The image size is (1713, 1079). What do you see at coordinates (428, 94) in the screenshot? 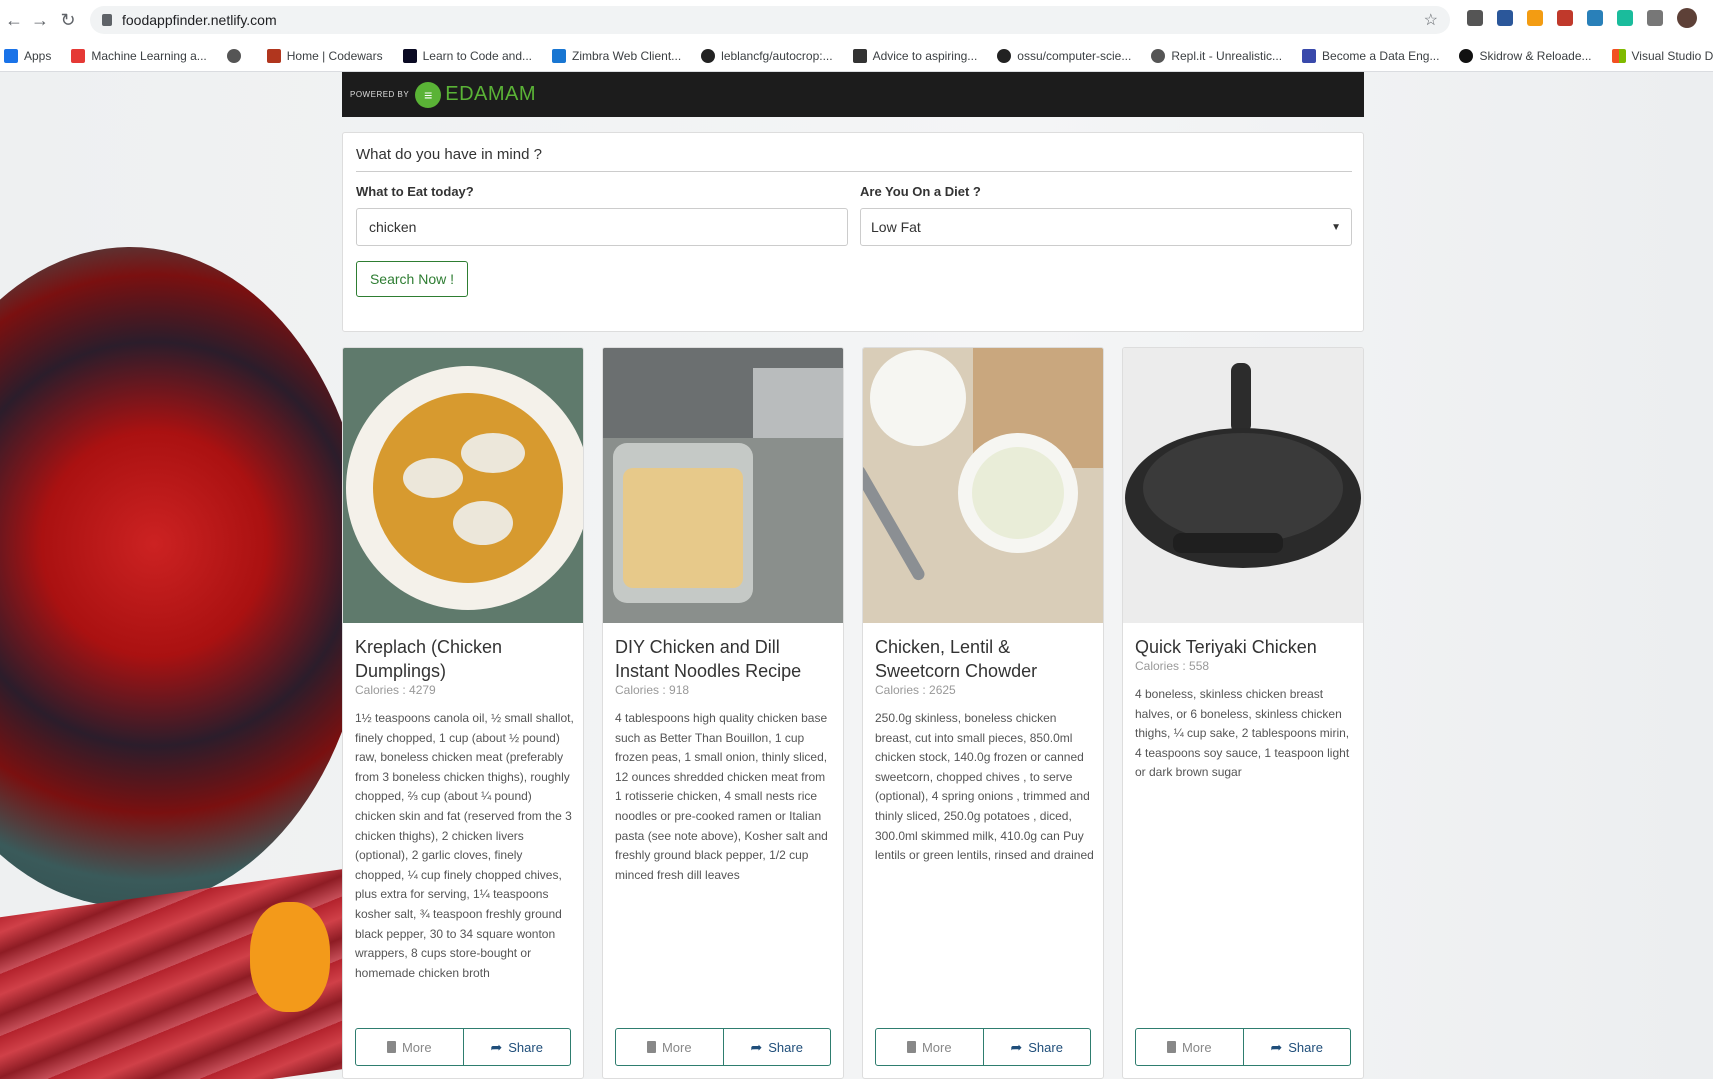
I see `edamam-logo-icon: ≡` at bounding box center [428, 94].